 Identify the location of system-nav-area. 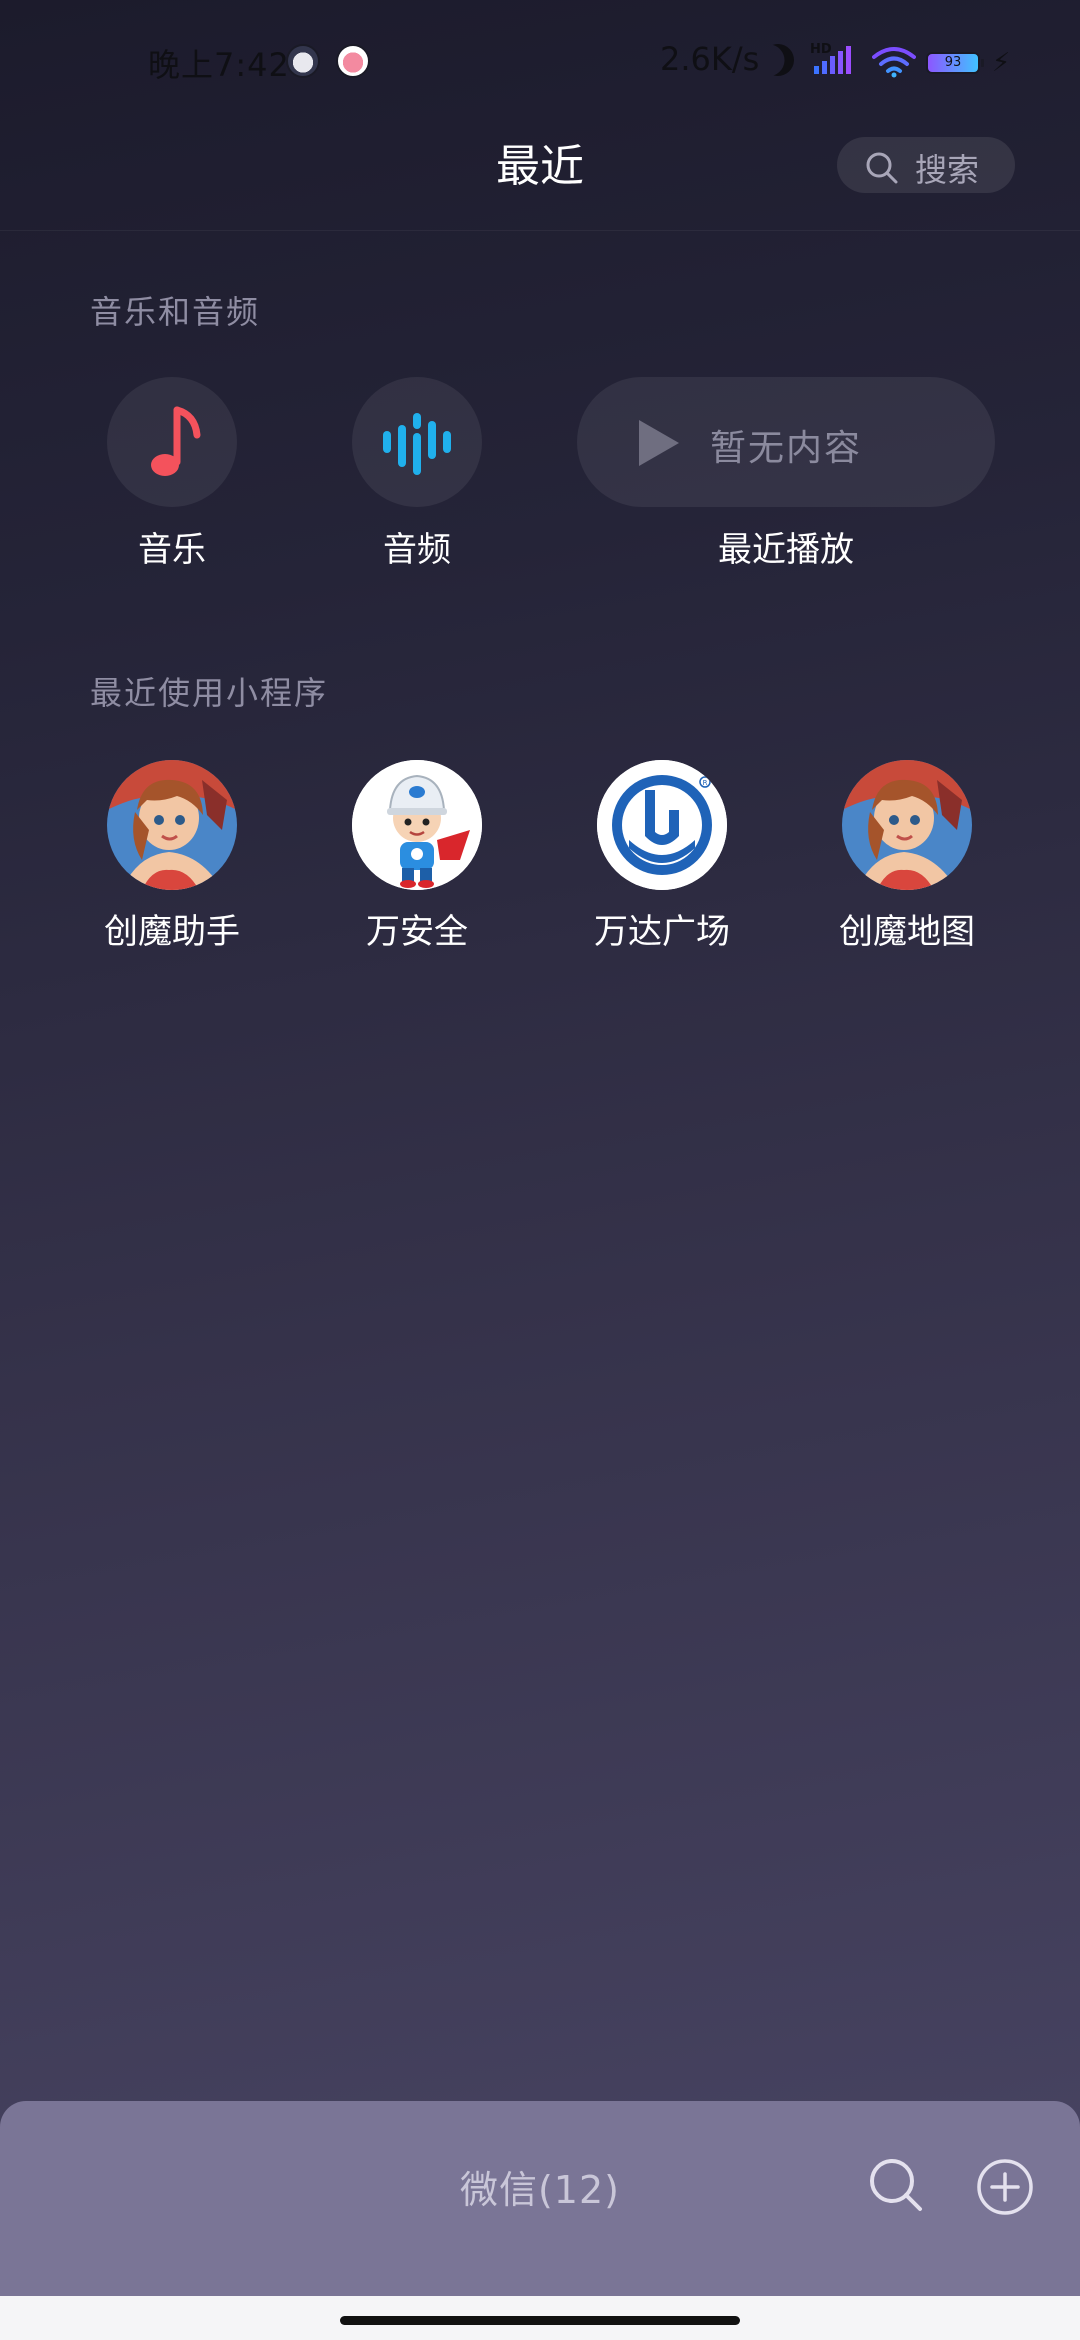
(540, 2318).